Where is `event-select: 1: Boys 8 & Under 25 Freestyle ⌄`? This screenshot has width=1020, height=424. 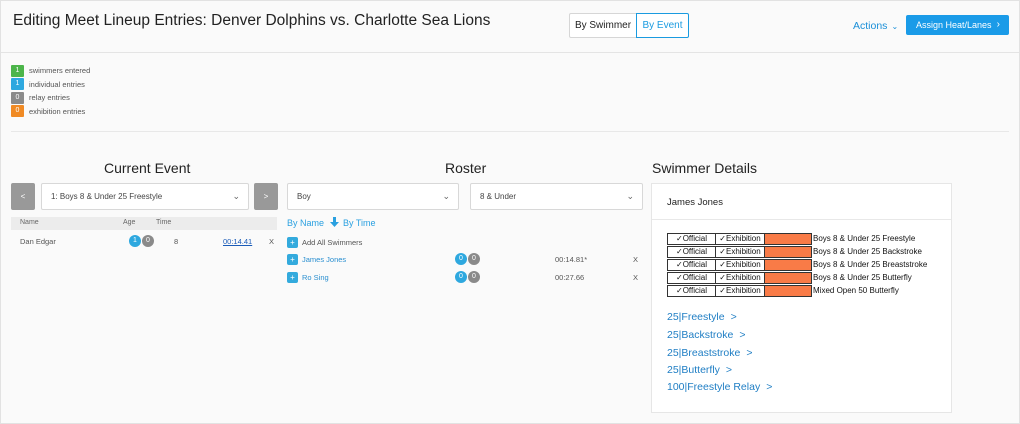 event-select: 1: Boys 8 & Under 25 Freestyle ⌄ is located at coordinates (145, 196).